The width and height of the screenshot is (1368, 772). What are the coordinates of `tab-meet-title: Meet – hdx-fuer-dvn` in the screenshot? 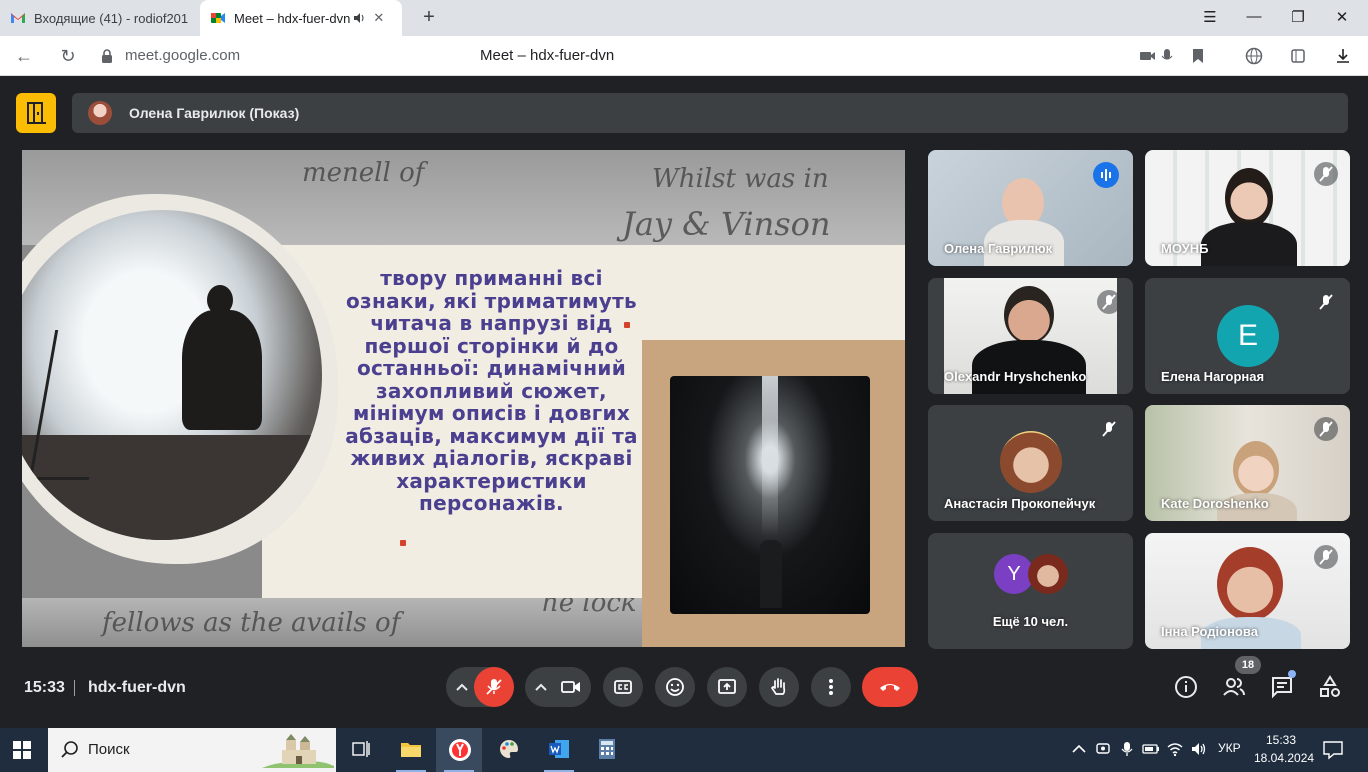 It's located at (292, 18).